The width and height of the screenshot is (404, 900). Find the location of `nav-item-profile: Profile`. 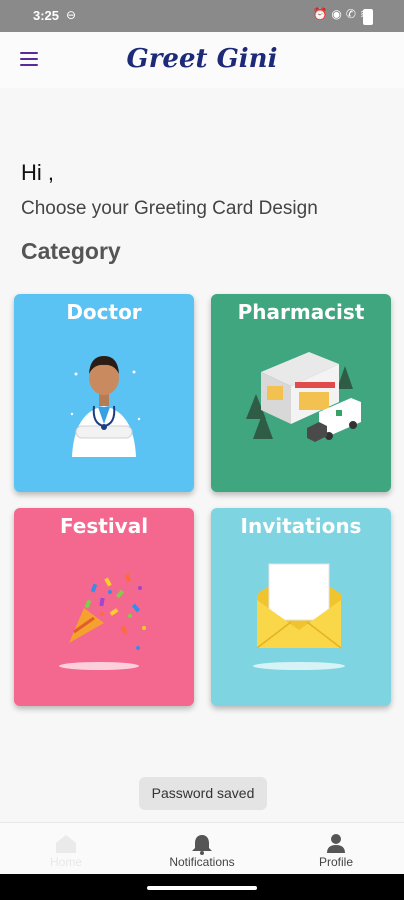

nav-item-profile: Profile is located at coordinates (336, 849).